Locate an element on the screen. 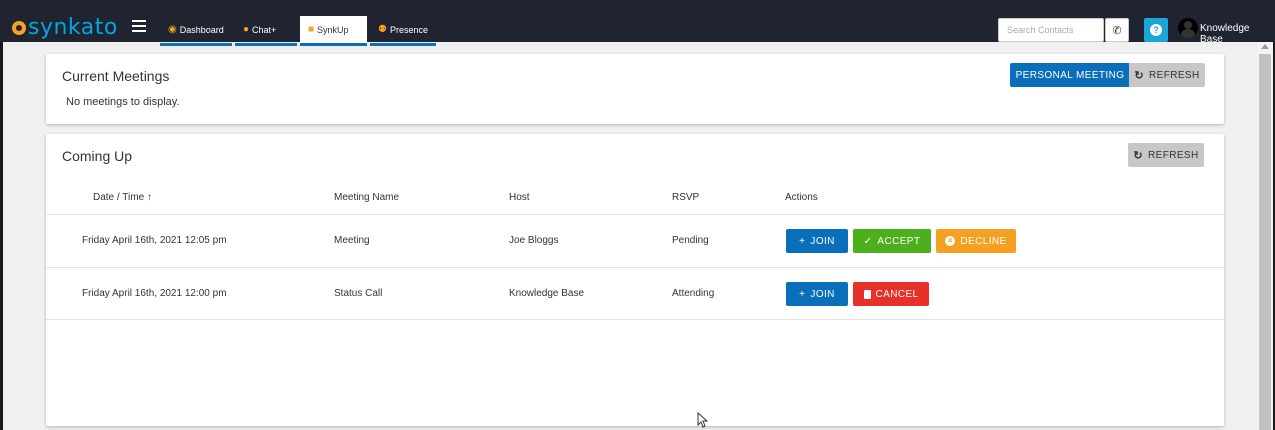 The image size is (1275, 430). people-icon: ⚉ is located at coordinates (382, 29).